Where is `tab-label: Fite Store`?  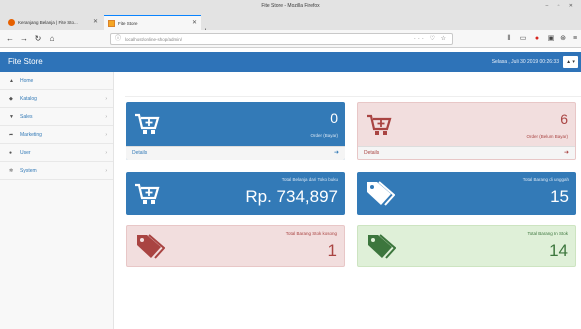
tab-label: Fite Store is located at coordinates (128, 23).